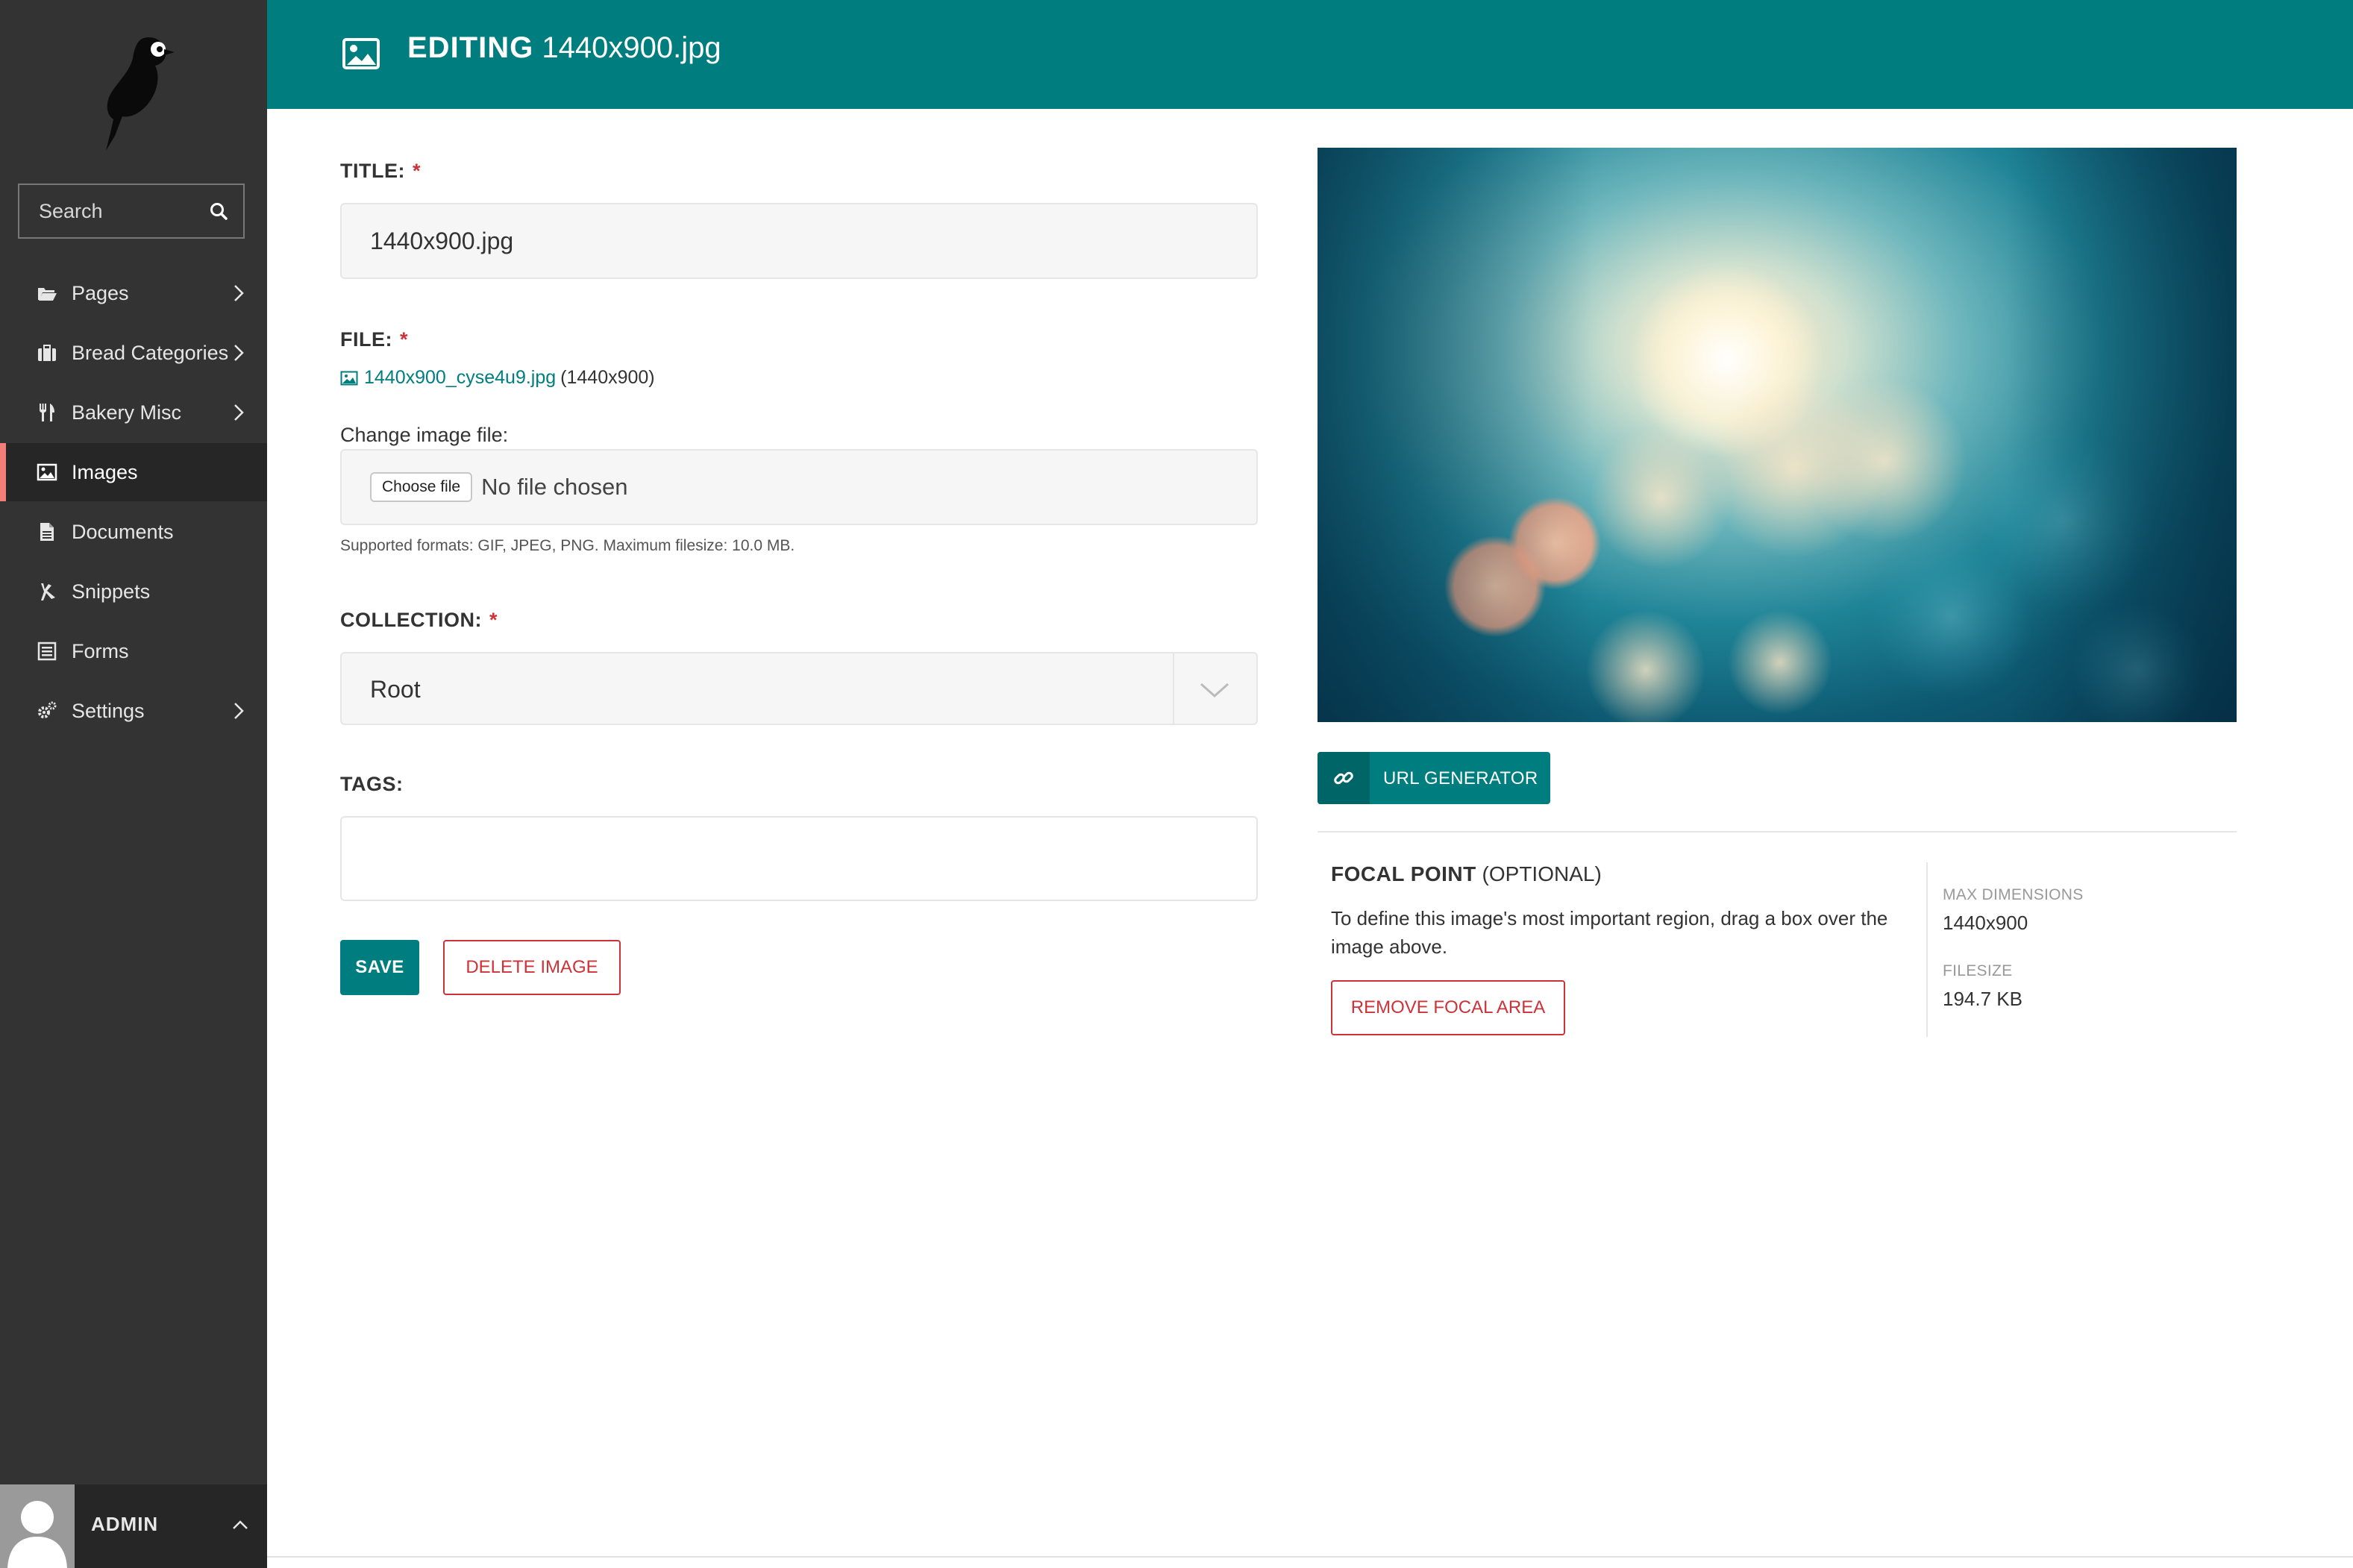 This screenshot has width=2353, height=1568. What do you see at coordinates (631, 47) in the screenshot?
I see `page-title-filename: 1440x900.jpg` at bounding box center [631, 47].